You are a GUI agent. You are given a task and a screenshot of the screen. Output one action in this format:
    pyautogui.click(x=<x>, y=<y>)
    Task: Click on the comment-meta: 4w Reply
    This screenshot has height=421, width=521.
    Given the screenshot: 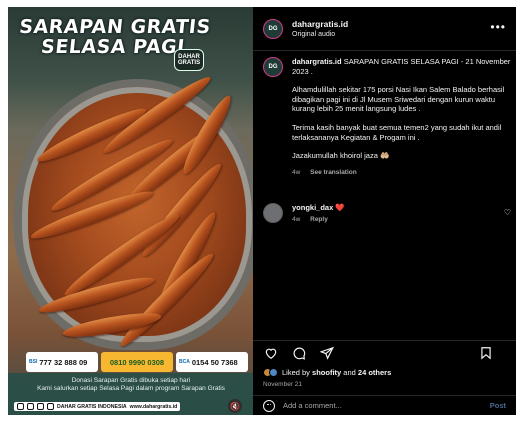 What is the action you would take?
    pyautogui.click(x=318, y=219)
    